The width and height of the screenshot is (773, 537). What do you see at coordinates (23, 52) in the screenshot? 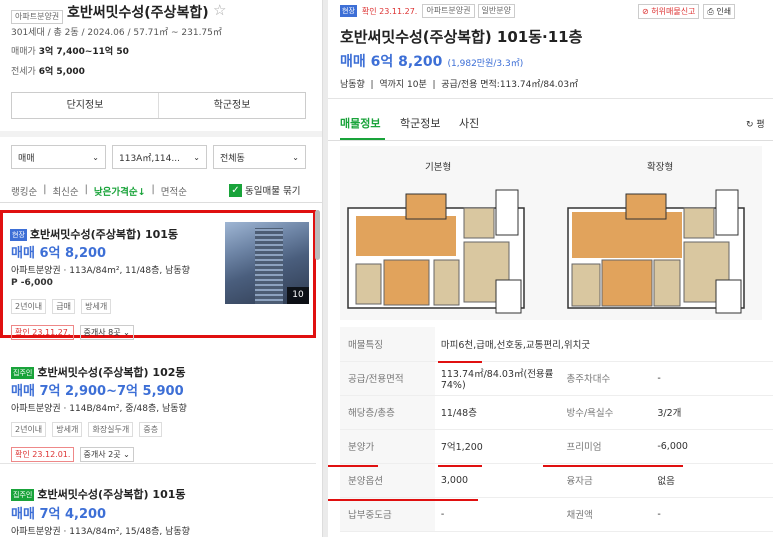
I see `sale-price-label: 매매가` at bounding box center [23, 52].